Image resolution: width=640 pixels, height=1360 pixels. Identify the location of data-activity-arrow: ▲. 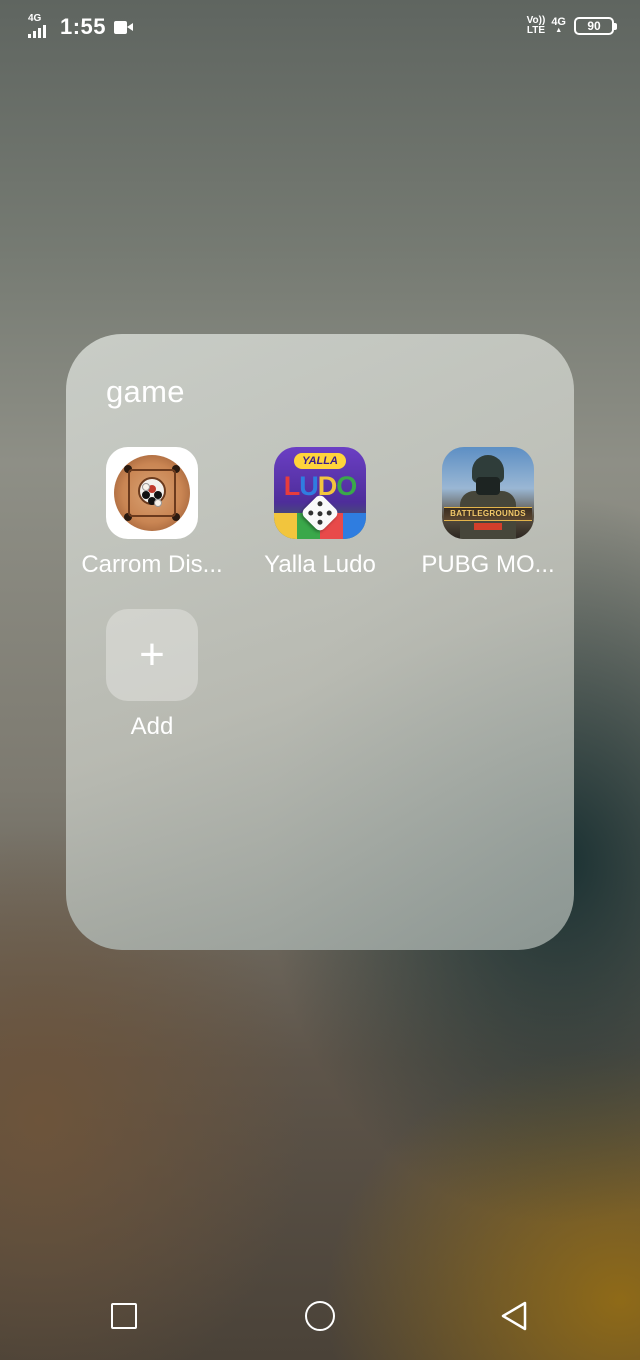
(559, 30).